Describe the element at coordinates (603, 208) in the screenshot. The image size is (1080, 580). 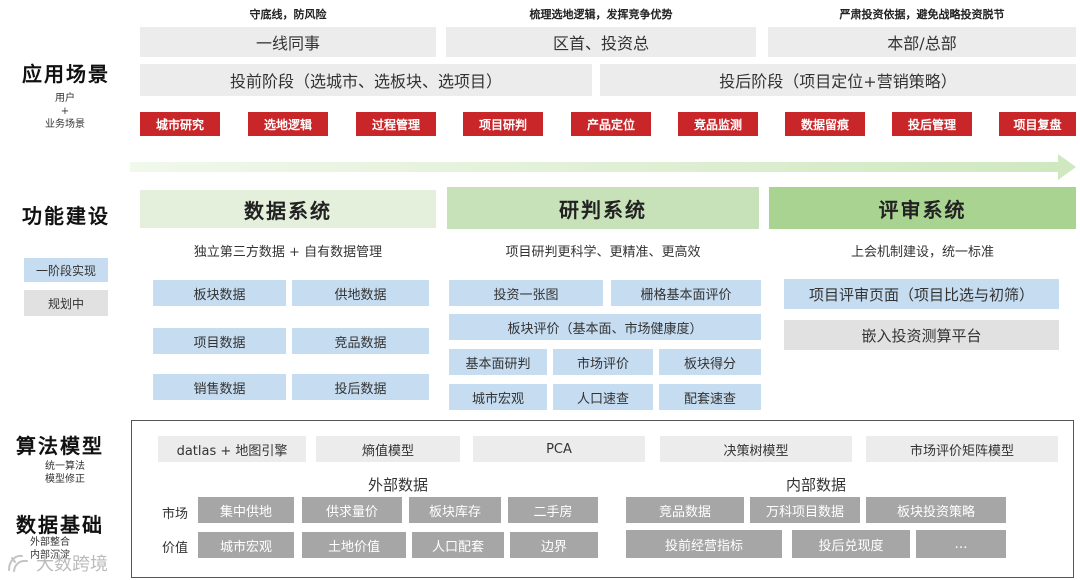
I see `system-judgement-title: 研判系统` at that location.